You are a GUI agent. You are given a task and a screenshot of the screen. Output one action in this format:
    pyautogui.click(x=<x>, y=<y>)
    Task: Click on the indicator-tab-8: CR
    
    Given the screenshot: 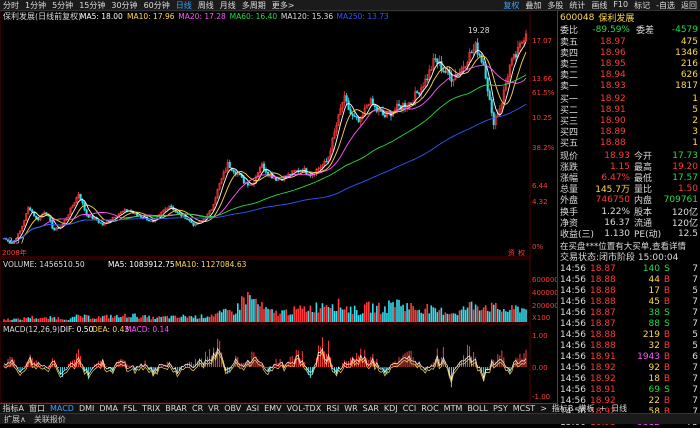 What is the action you would take?
    pyautogui.click(x=198, y=408)
    